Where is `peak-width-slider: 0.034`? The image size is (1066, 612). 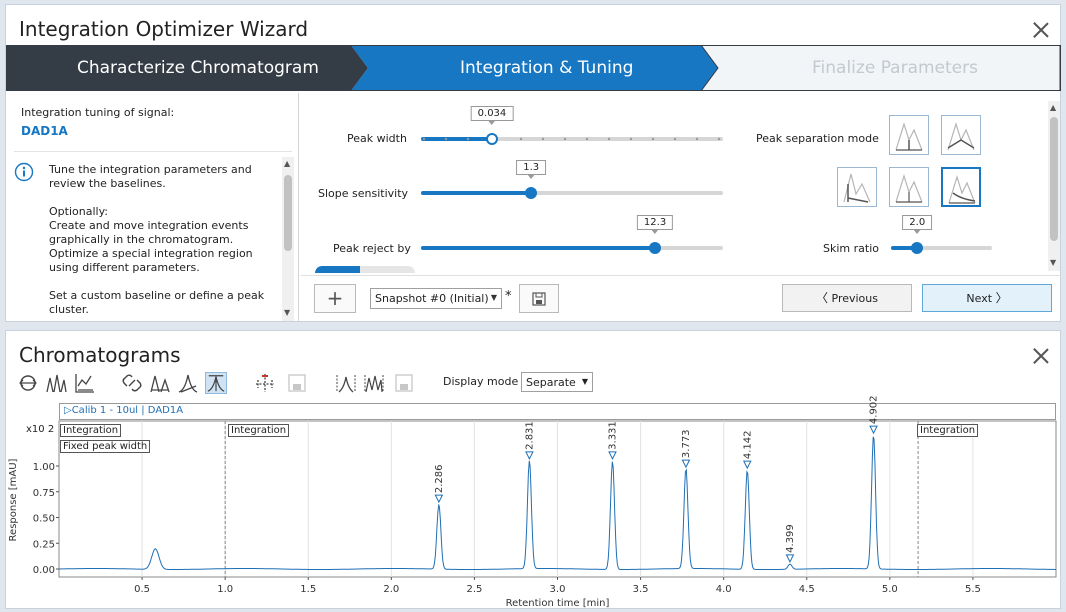
peak-width-slider: 0.034 is located at coordinates (572, 125).